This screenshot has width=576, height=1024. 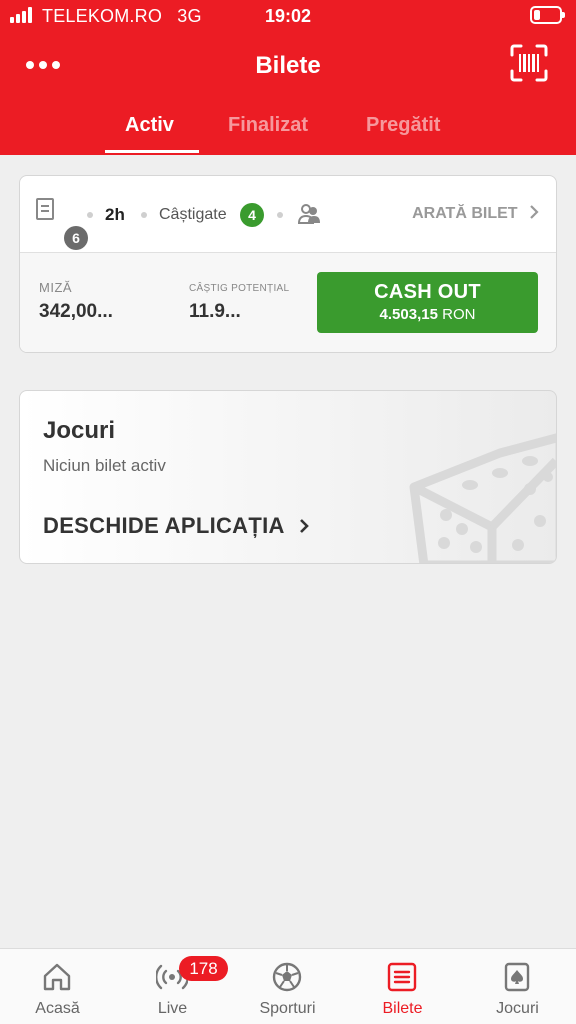 I want to click on nav-item-bilete: Bilete, so click(x=402, y=986).